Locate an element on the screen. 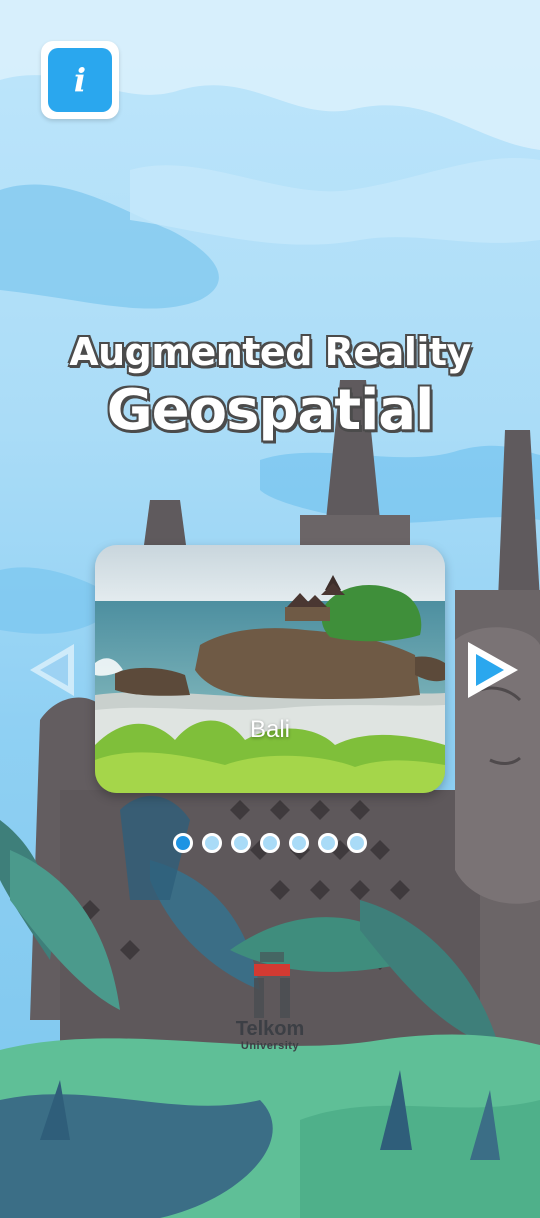  destination-label: Bali is located at coordinates (270, 729).